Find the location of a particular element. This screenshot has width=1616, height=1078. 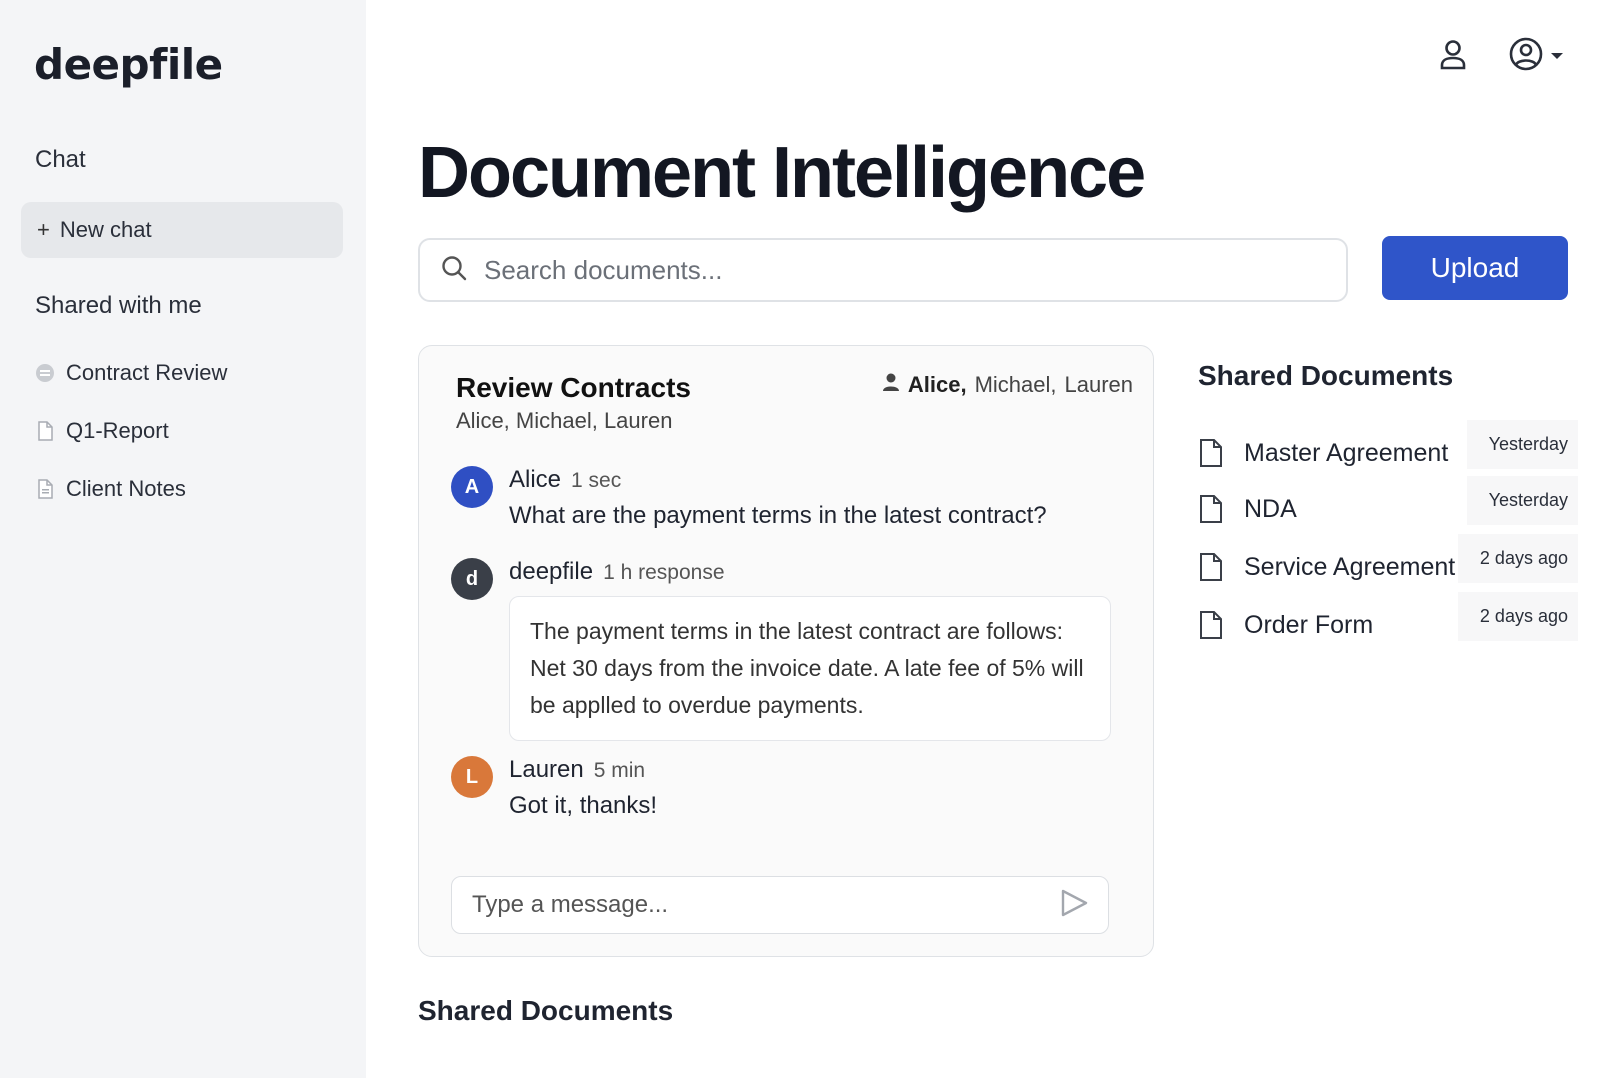

search-bar is located at coordinates (883, 270).